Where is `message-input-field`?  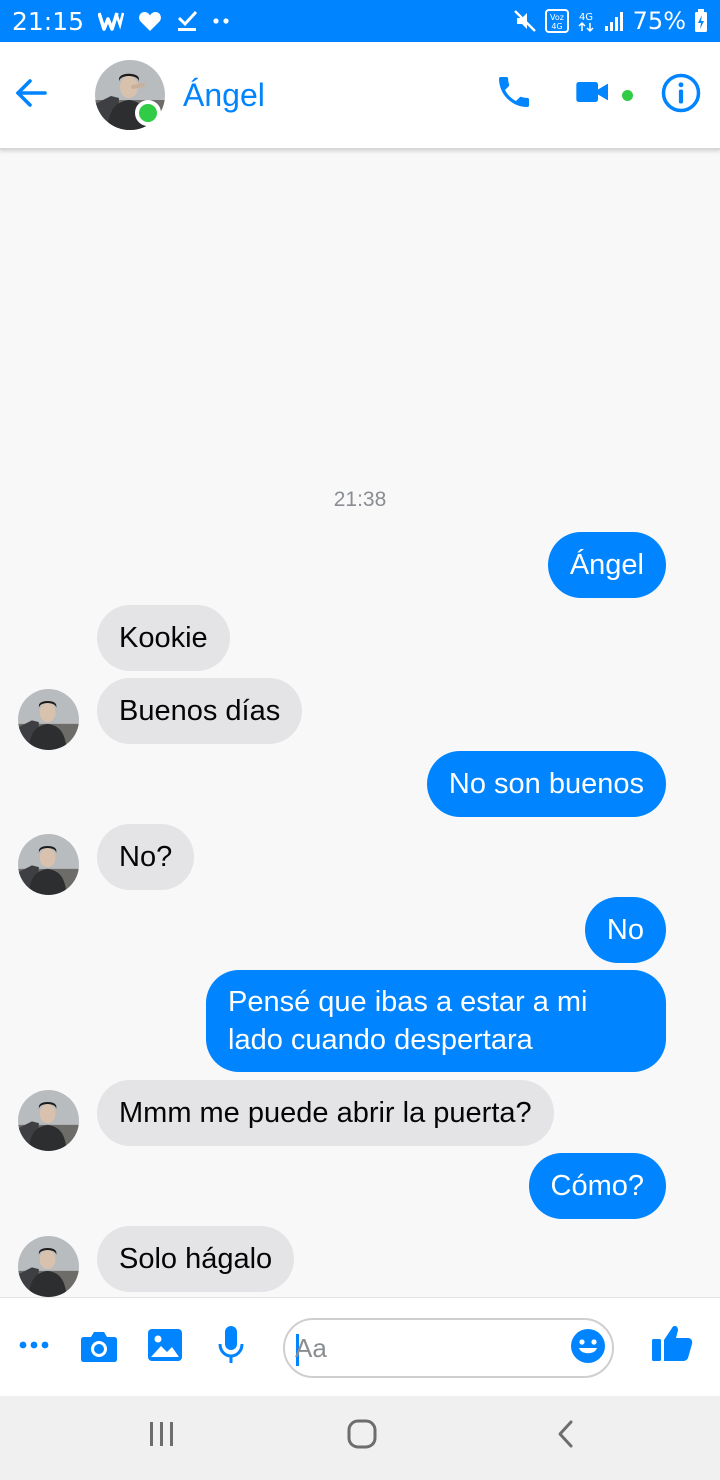
message-input-field is located at coordinates (448, 1348).